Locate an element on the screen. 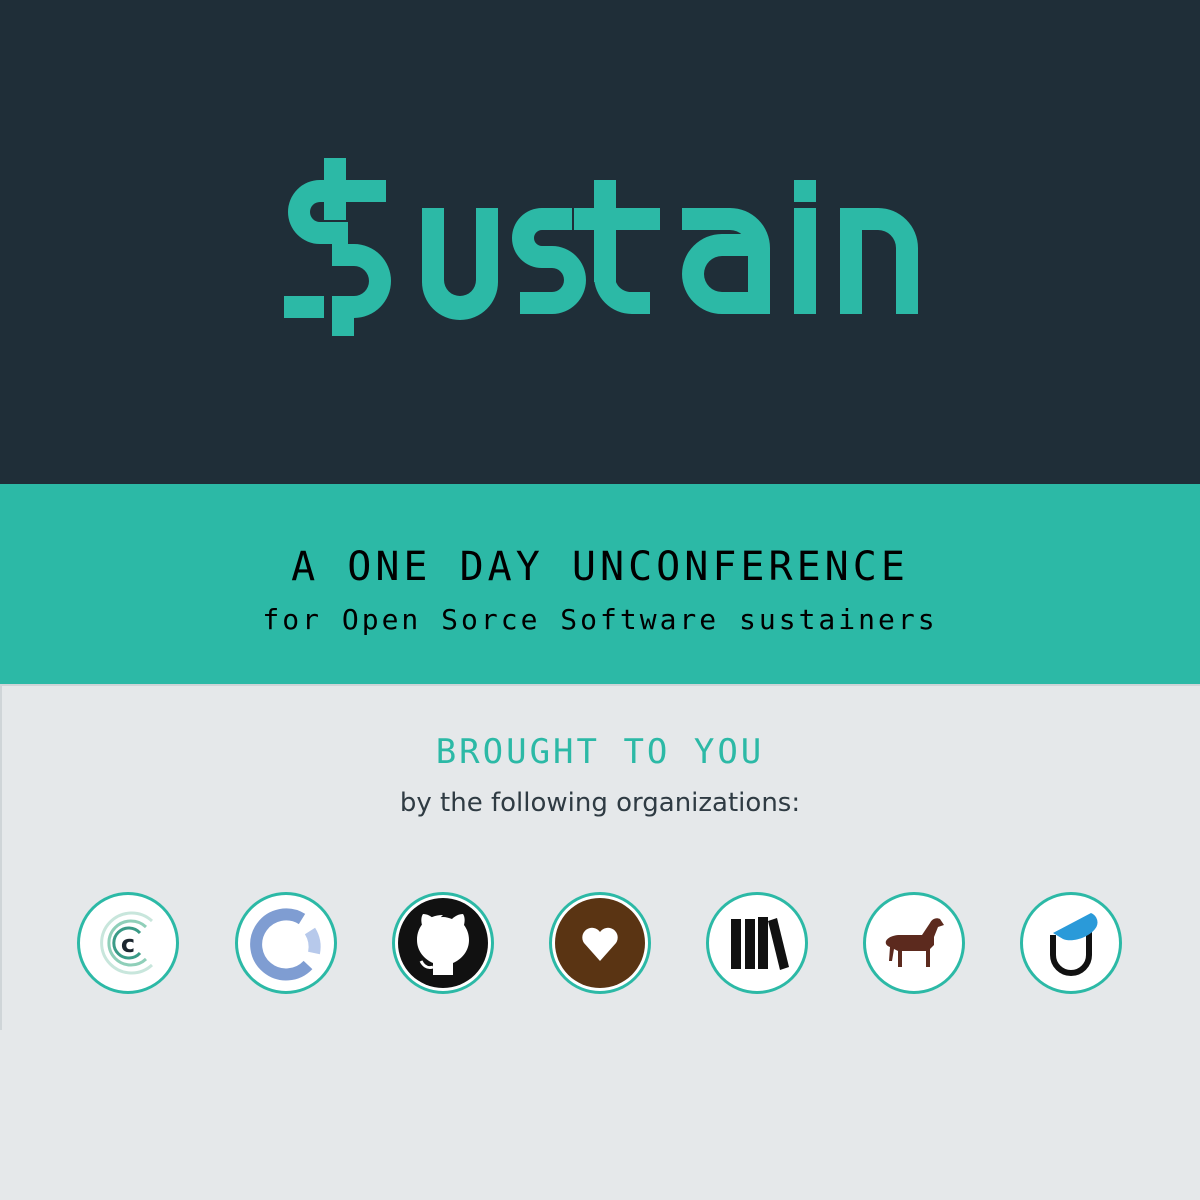 Image resolution: width=1200 pixels, height=1200 pixels. band-title: A ONE DAY UNCONFERENCE is located at coordinates (600, 567).